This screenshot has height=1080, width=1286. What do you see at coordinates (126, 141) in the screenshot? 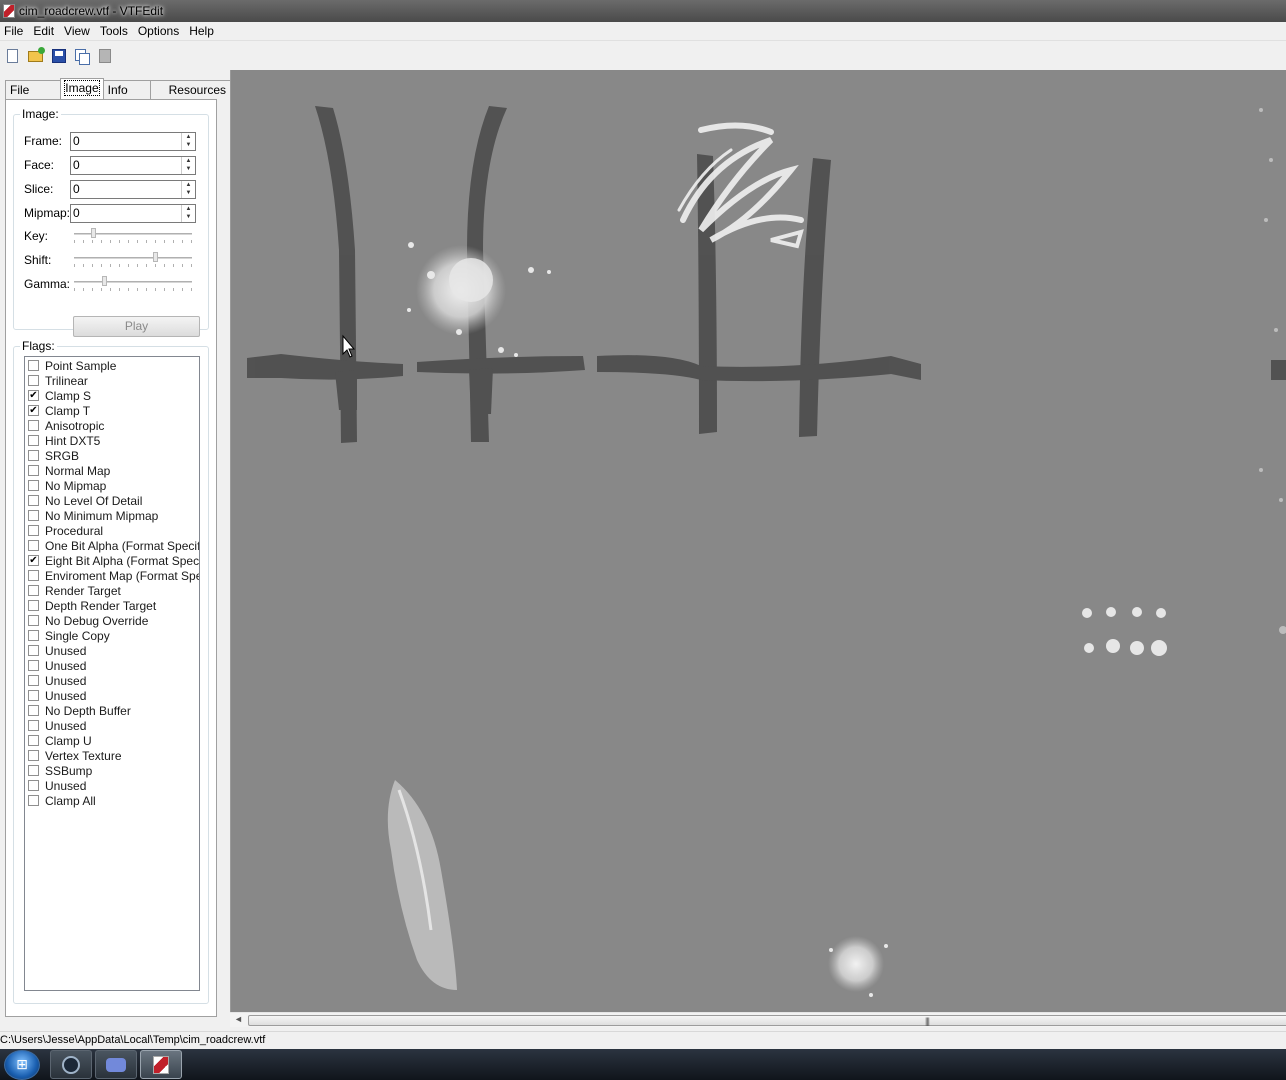
I see `frame-value: 0` at bounding box center [126, 141].